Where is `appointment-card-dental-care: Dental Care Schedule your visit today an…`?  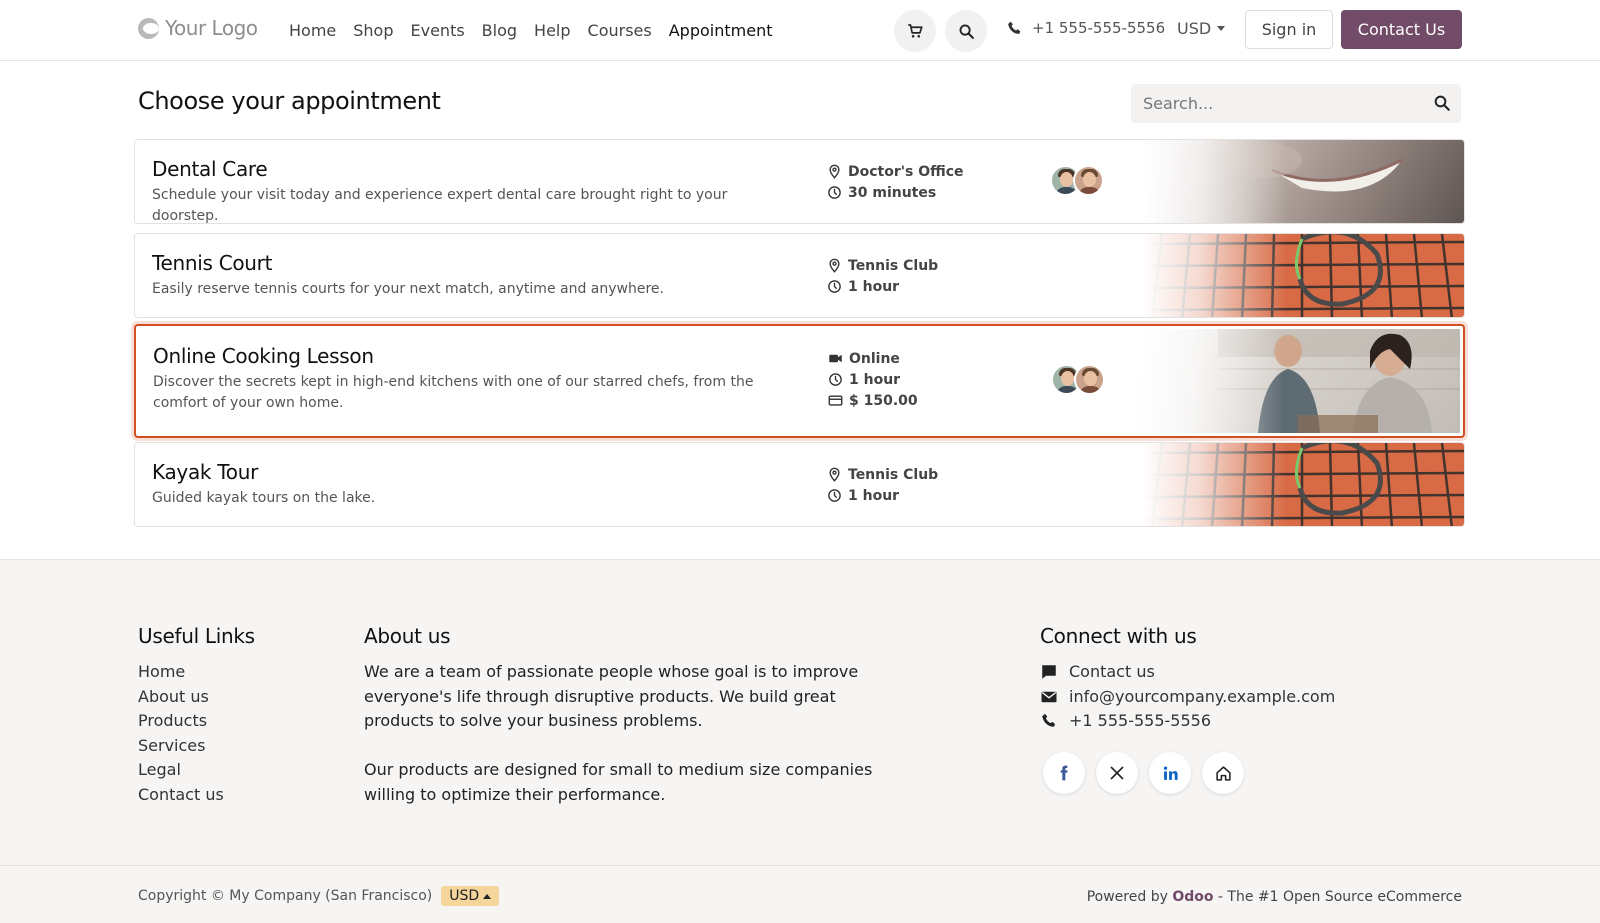 appointment-card-dental-care: Dental Care Schedule your visit today an… is located at coordinates (799, 181).